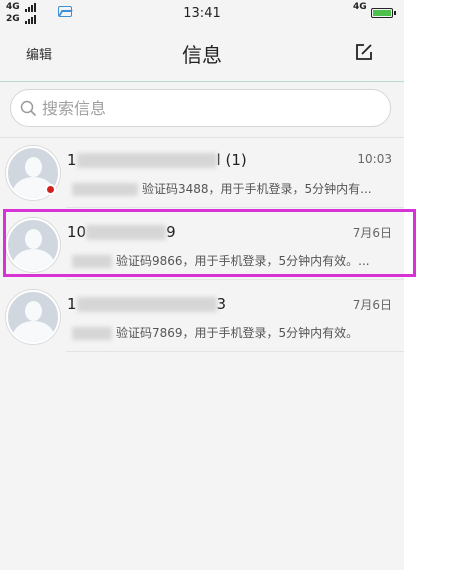 This screenshot has height=570, width=454. I want to click on contact-name: 13, so click(147, 304).